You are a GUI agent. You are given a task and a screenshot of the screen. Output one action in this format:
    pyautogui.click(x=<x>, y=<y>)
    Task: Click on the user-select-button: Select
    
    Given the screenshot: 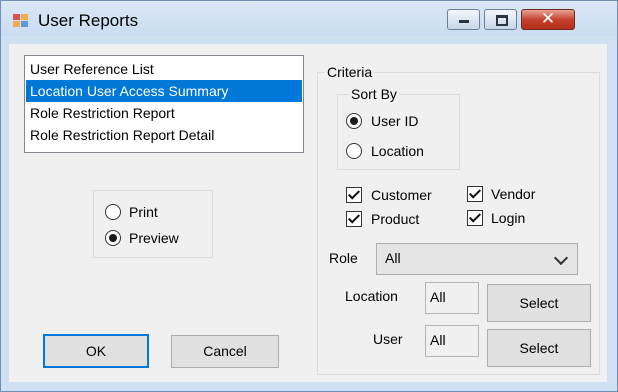 What is the action you would take?
    pyautogui.click(x=539, y=348)
    